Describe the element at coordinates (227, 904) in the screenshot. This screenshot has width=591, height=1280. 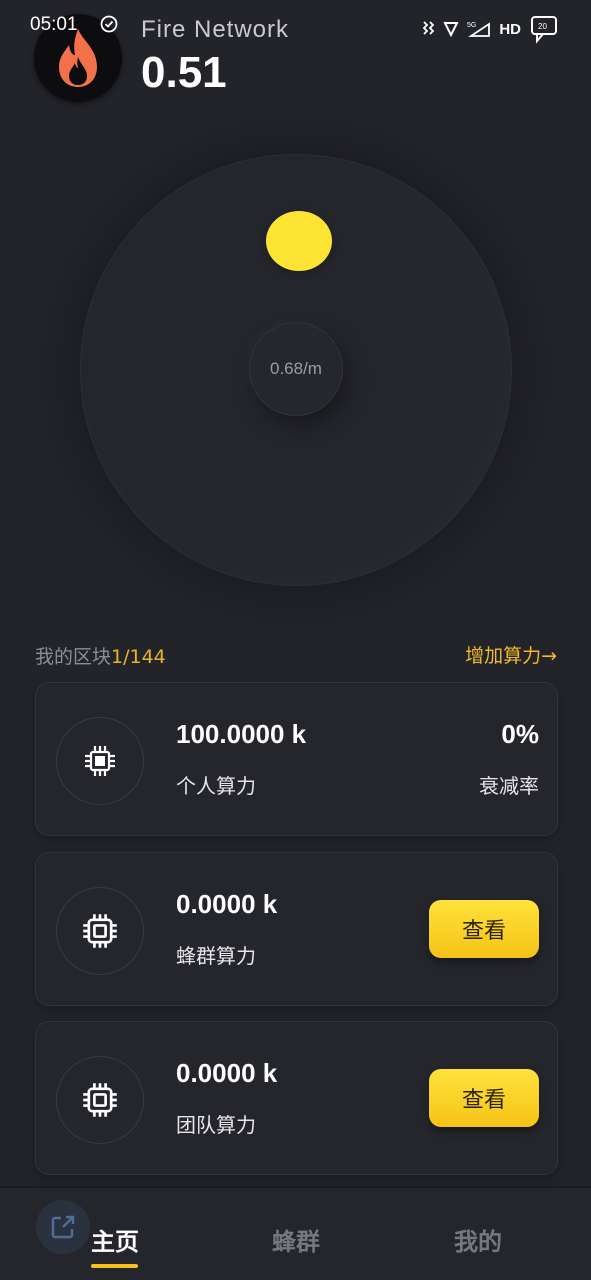
I see `swarm-power-value: 0.0000 k` at that location.